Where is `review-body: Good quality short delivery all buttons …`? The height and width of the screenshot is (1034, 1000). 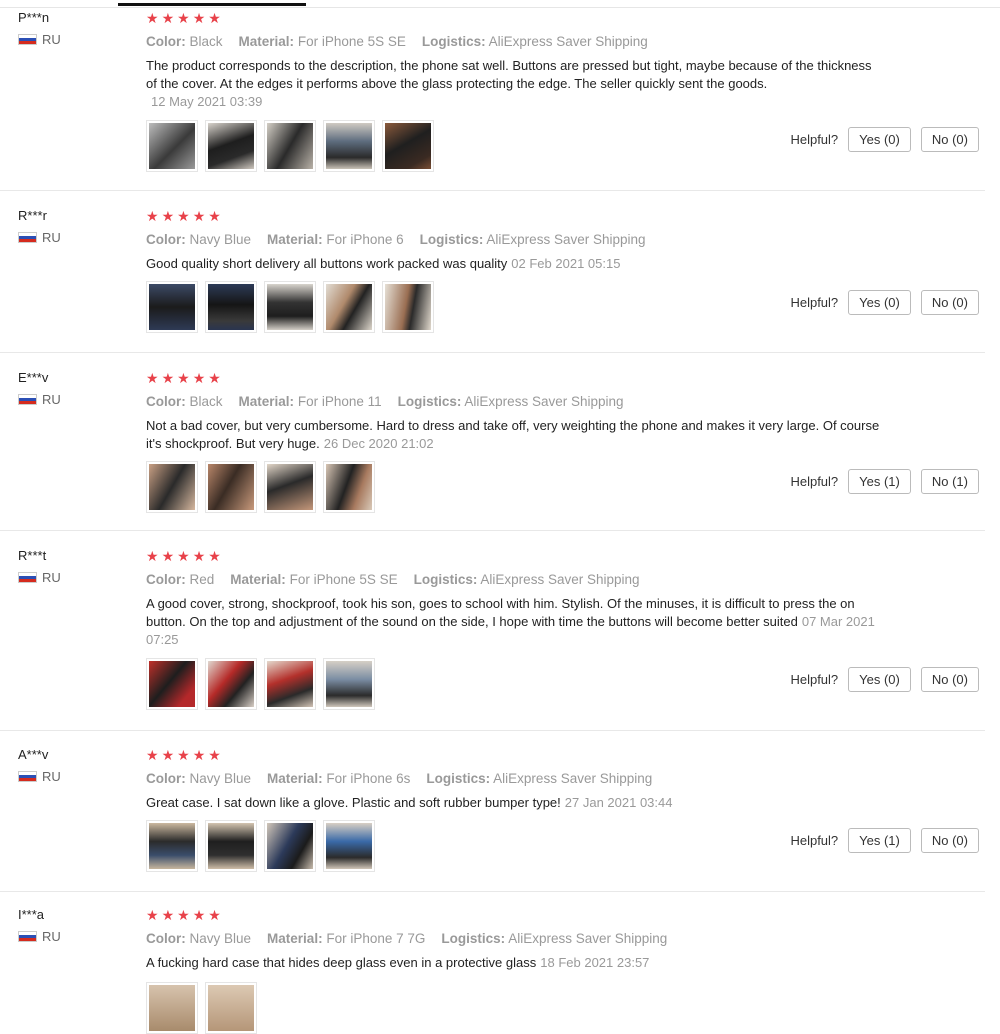
review-body: Good quality short delivery all buttons … is located at coordinates (327, 263).